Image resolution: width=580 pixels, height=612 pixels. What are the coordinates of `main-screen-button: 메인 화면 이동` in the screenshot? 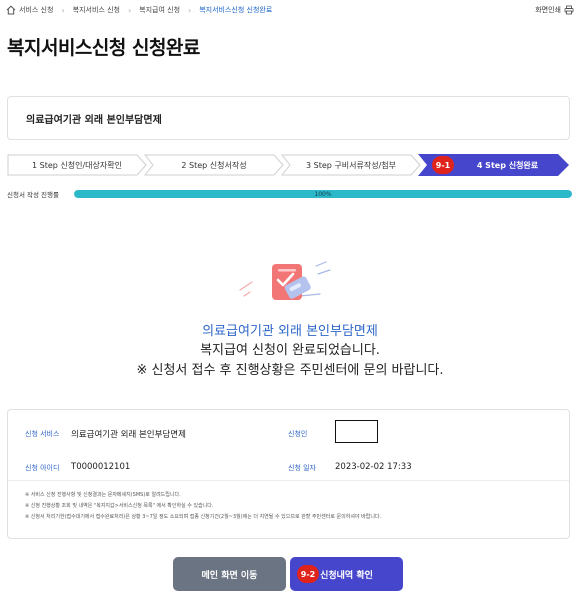 It's located at (229, 574).